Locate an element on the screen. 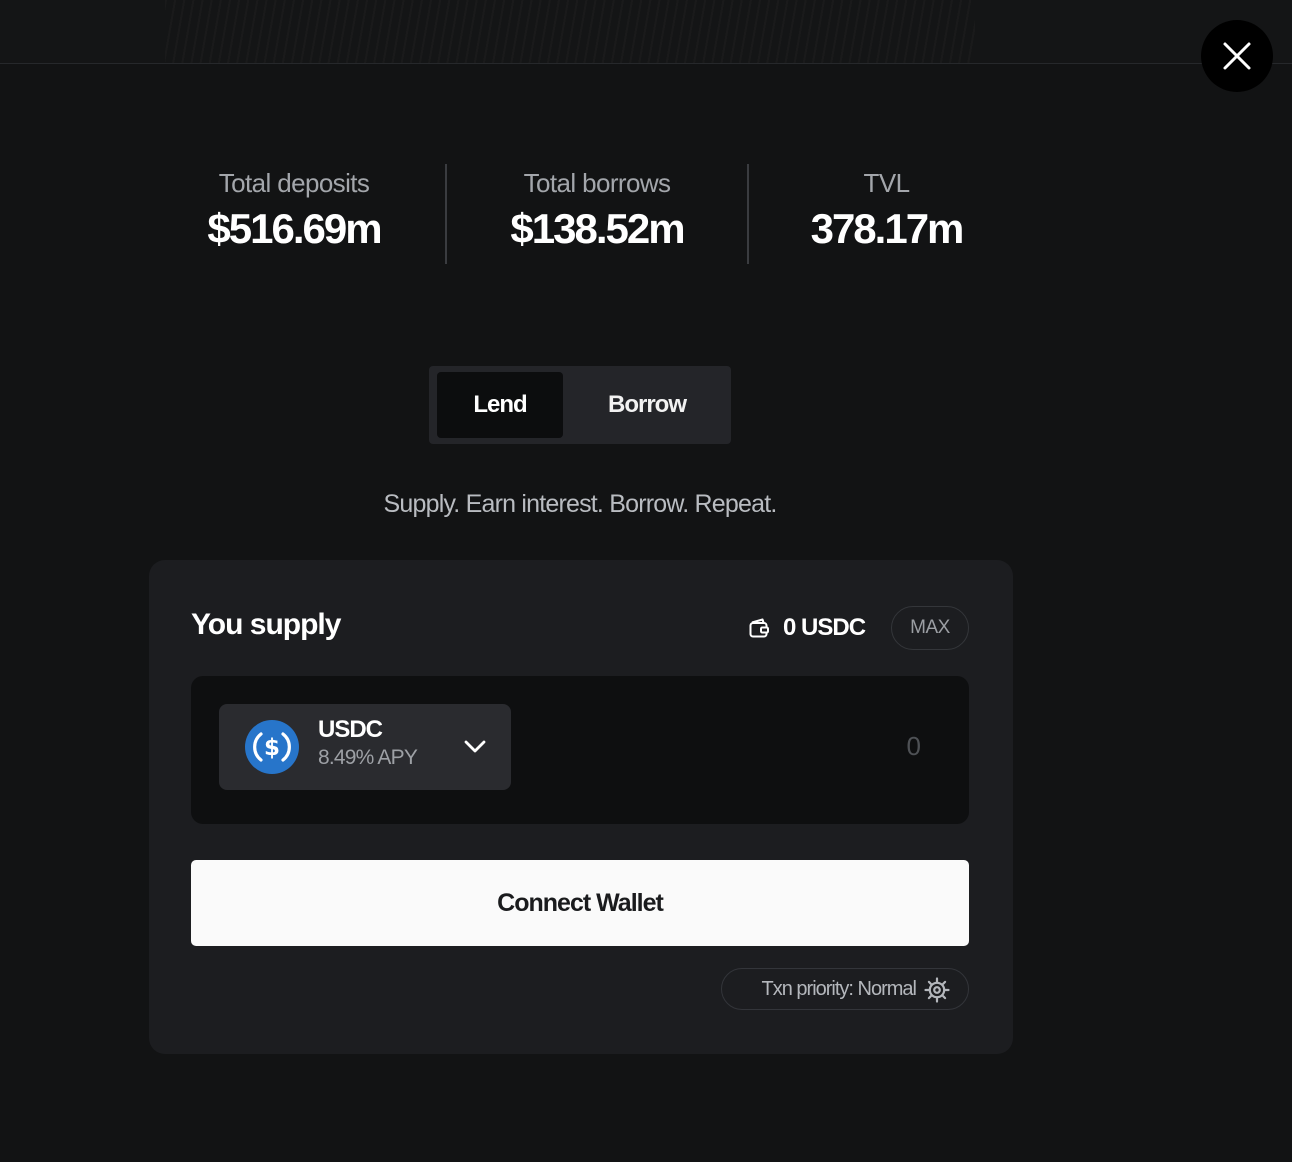 The width and height of the screenshot is (1292, 1162). card-title: You supply is located at coordinates (266, 624).